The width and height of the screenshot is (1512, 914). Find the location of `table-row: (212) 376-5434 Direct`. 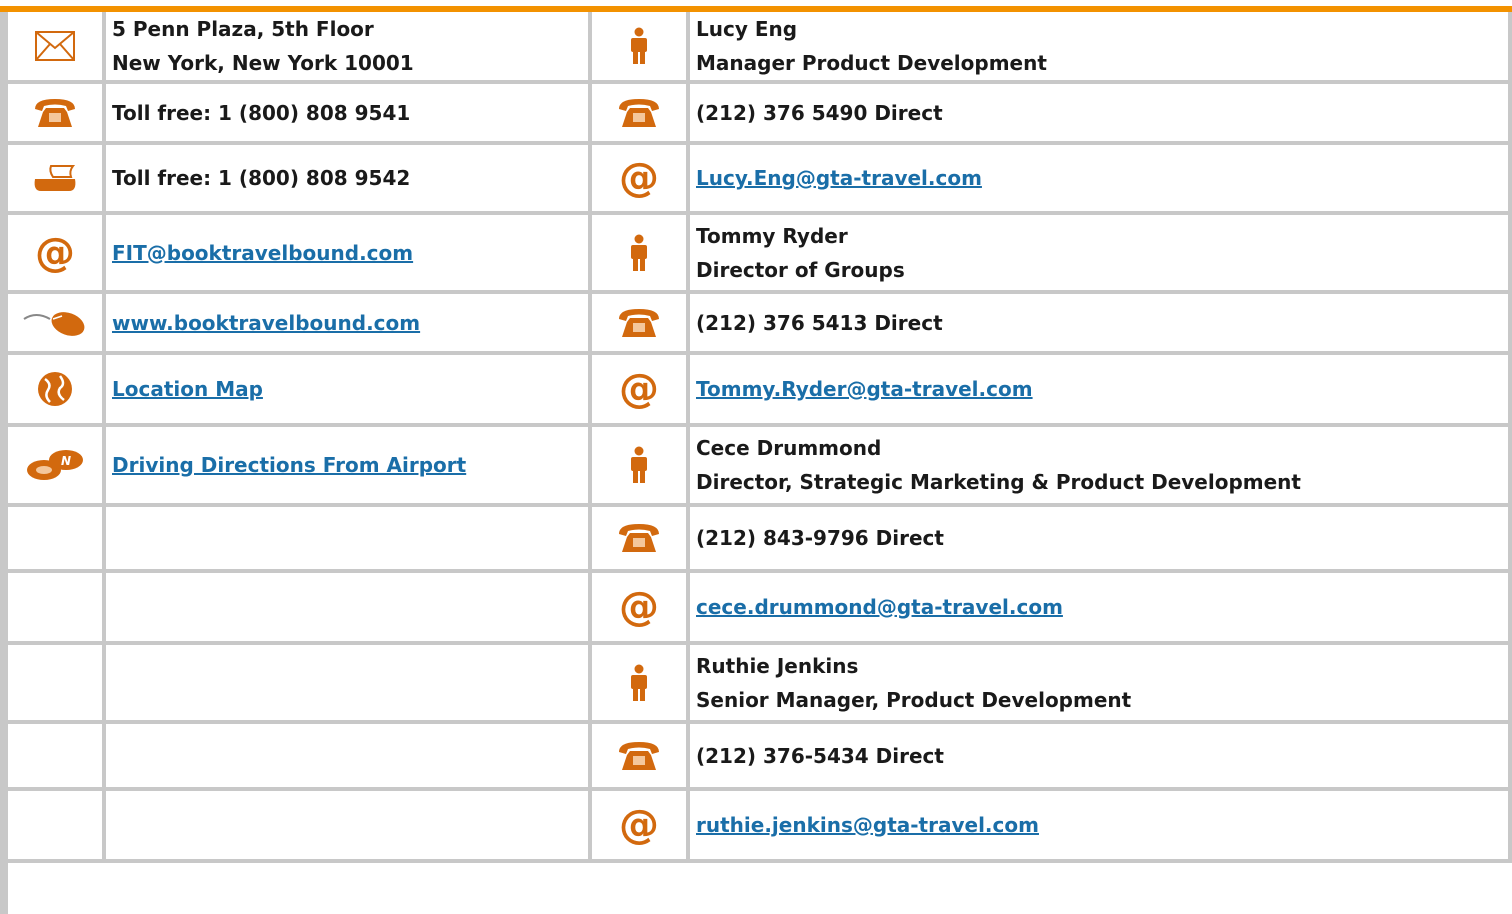

table-row: (212) 376-5434 Direct is located at coordinates (760, 757).